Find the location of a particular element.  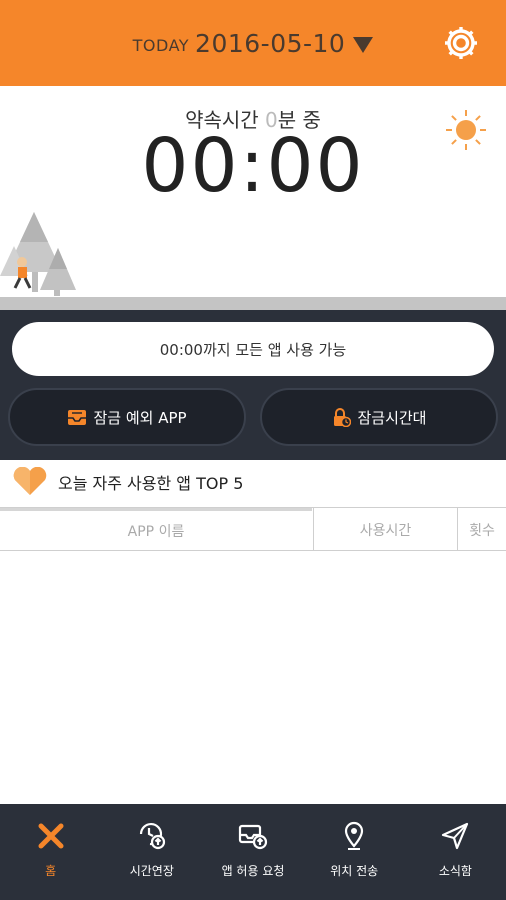

nav-app-request-label: 앱 허용 요청 is located at coordinates (253, 871).